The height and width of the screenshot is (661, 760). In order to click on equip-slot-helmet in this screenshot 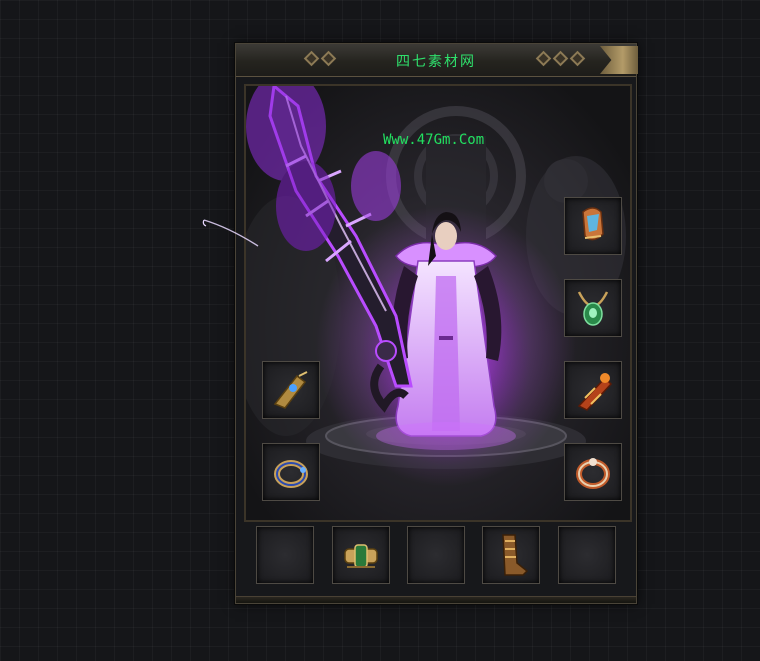, I will do `click(593, 226)`.